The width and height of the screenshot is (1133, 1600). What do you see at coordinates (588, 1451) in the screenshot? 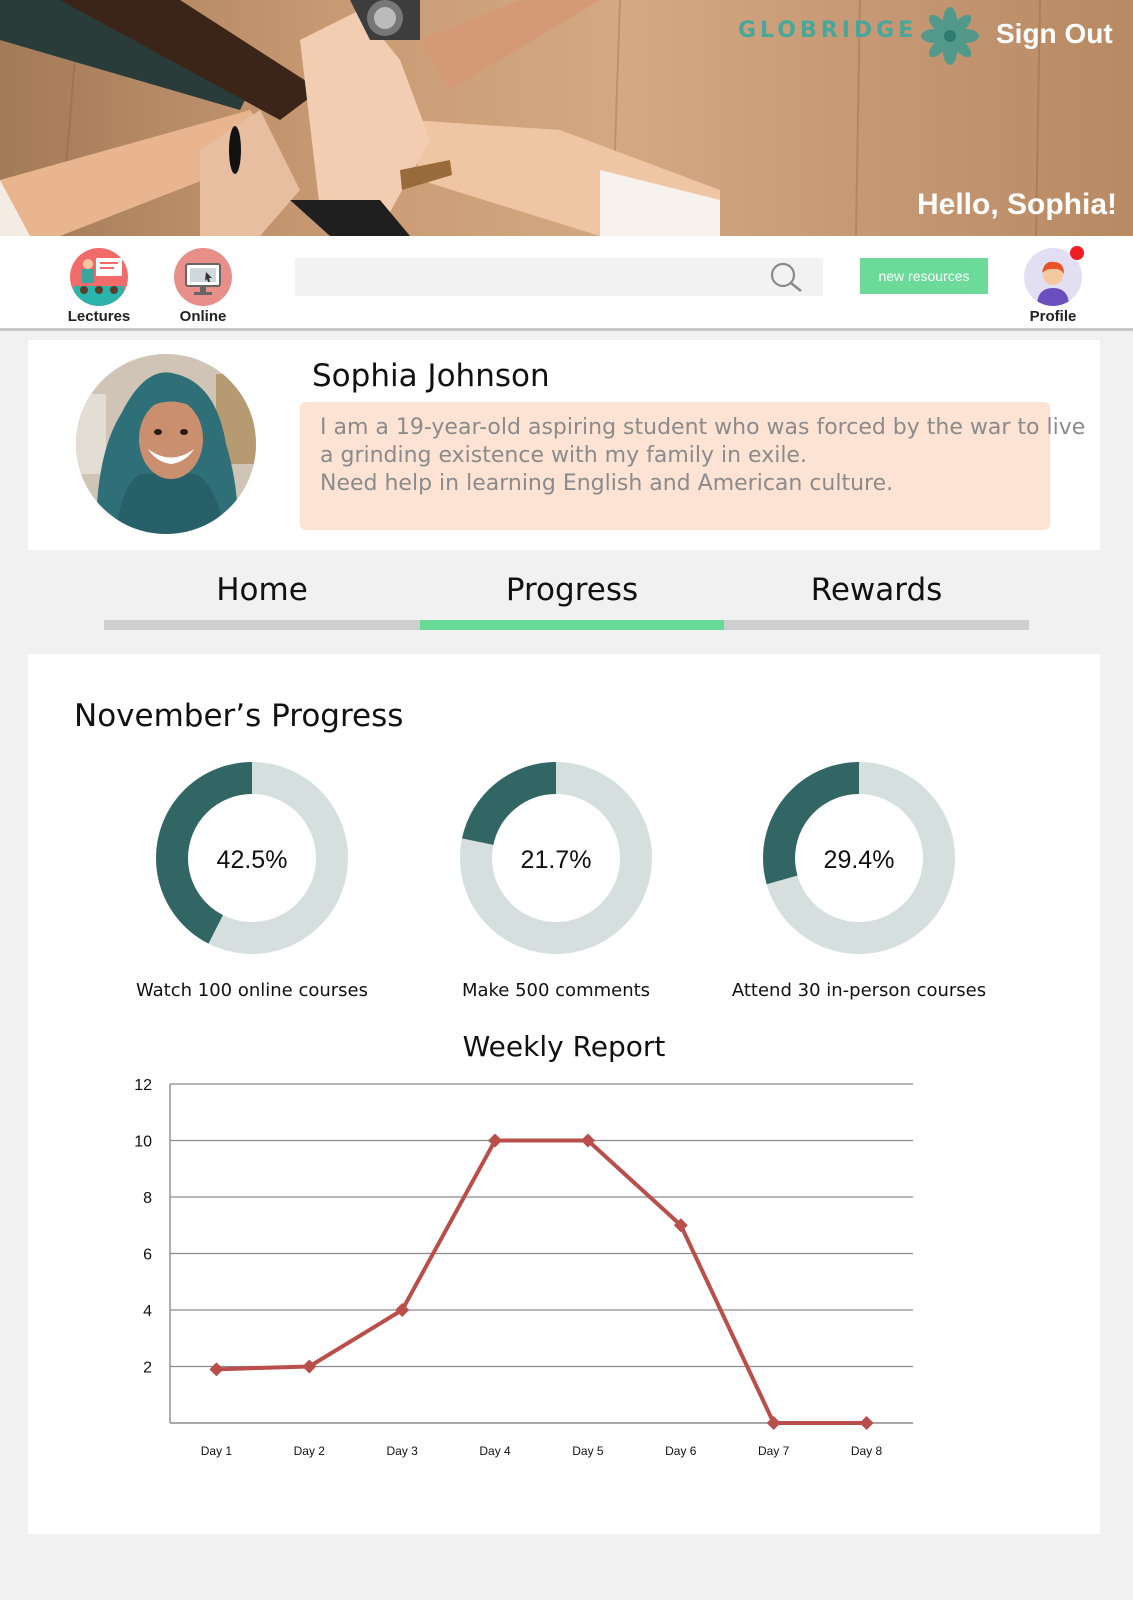
I see `x-tick-label: Day 5` at bounding box center [588, 1451].